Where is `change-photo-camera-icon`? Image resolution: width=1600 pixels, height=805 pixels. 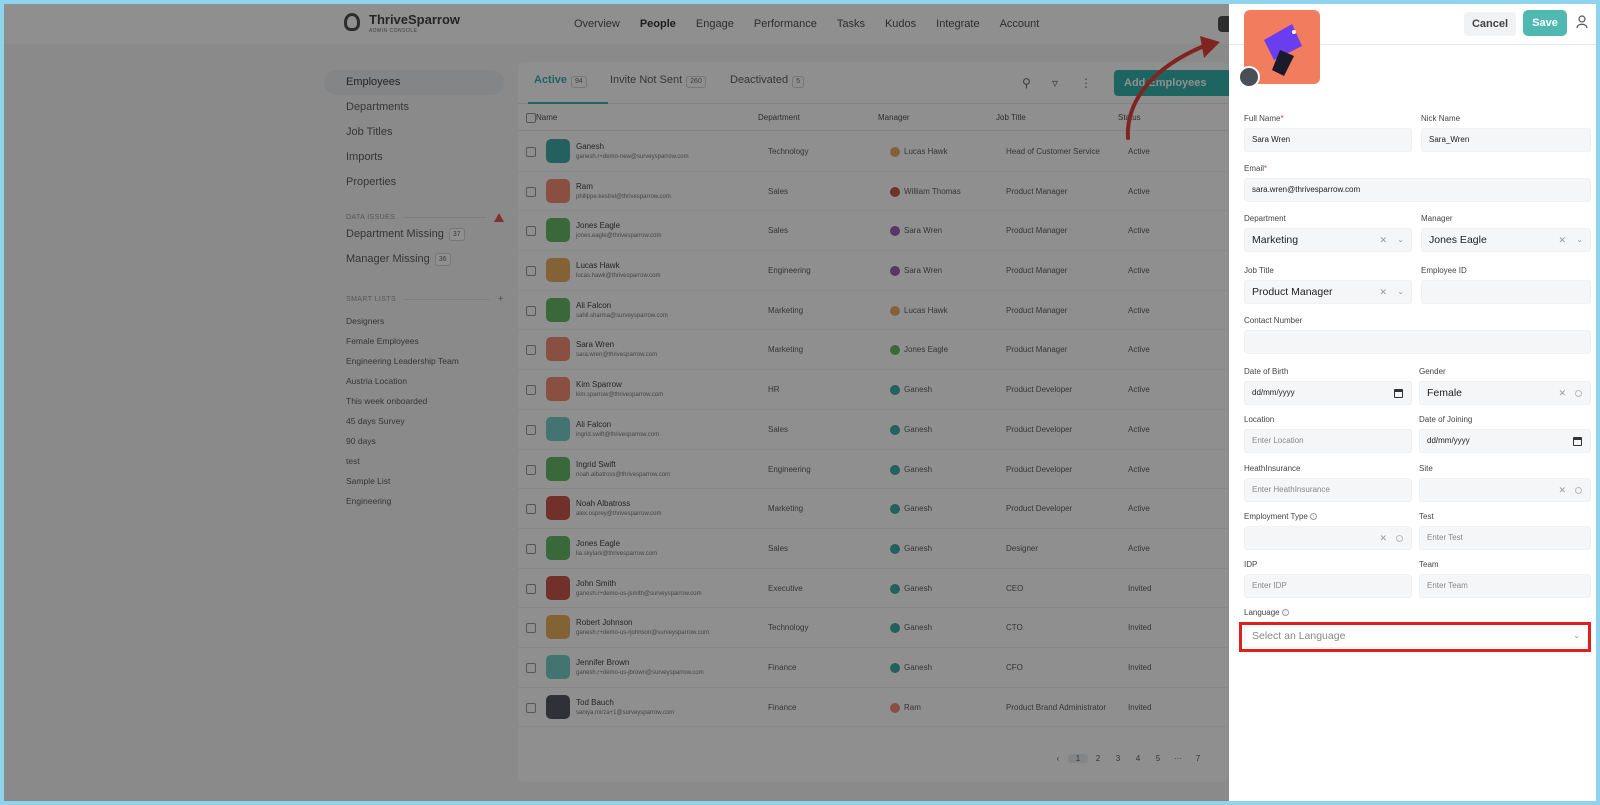 change-photo-camera-icon is located at coordinates (1249, 77).